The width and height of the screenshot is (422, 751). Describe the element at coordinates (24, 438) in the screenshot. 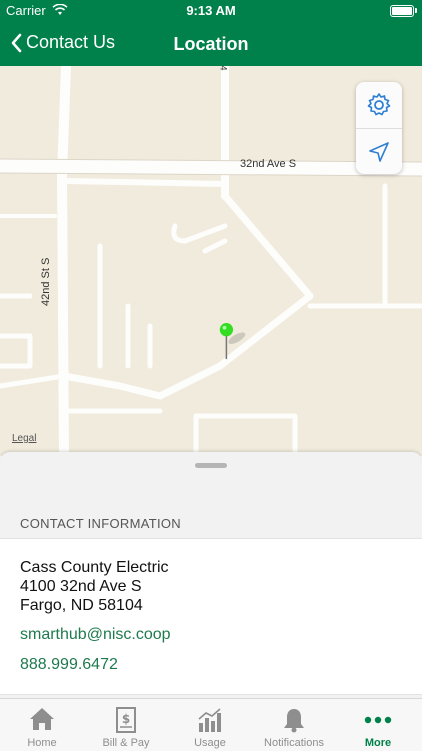

I see `legal-link: Legal` at that location.